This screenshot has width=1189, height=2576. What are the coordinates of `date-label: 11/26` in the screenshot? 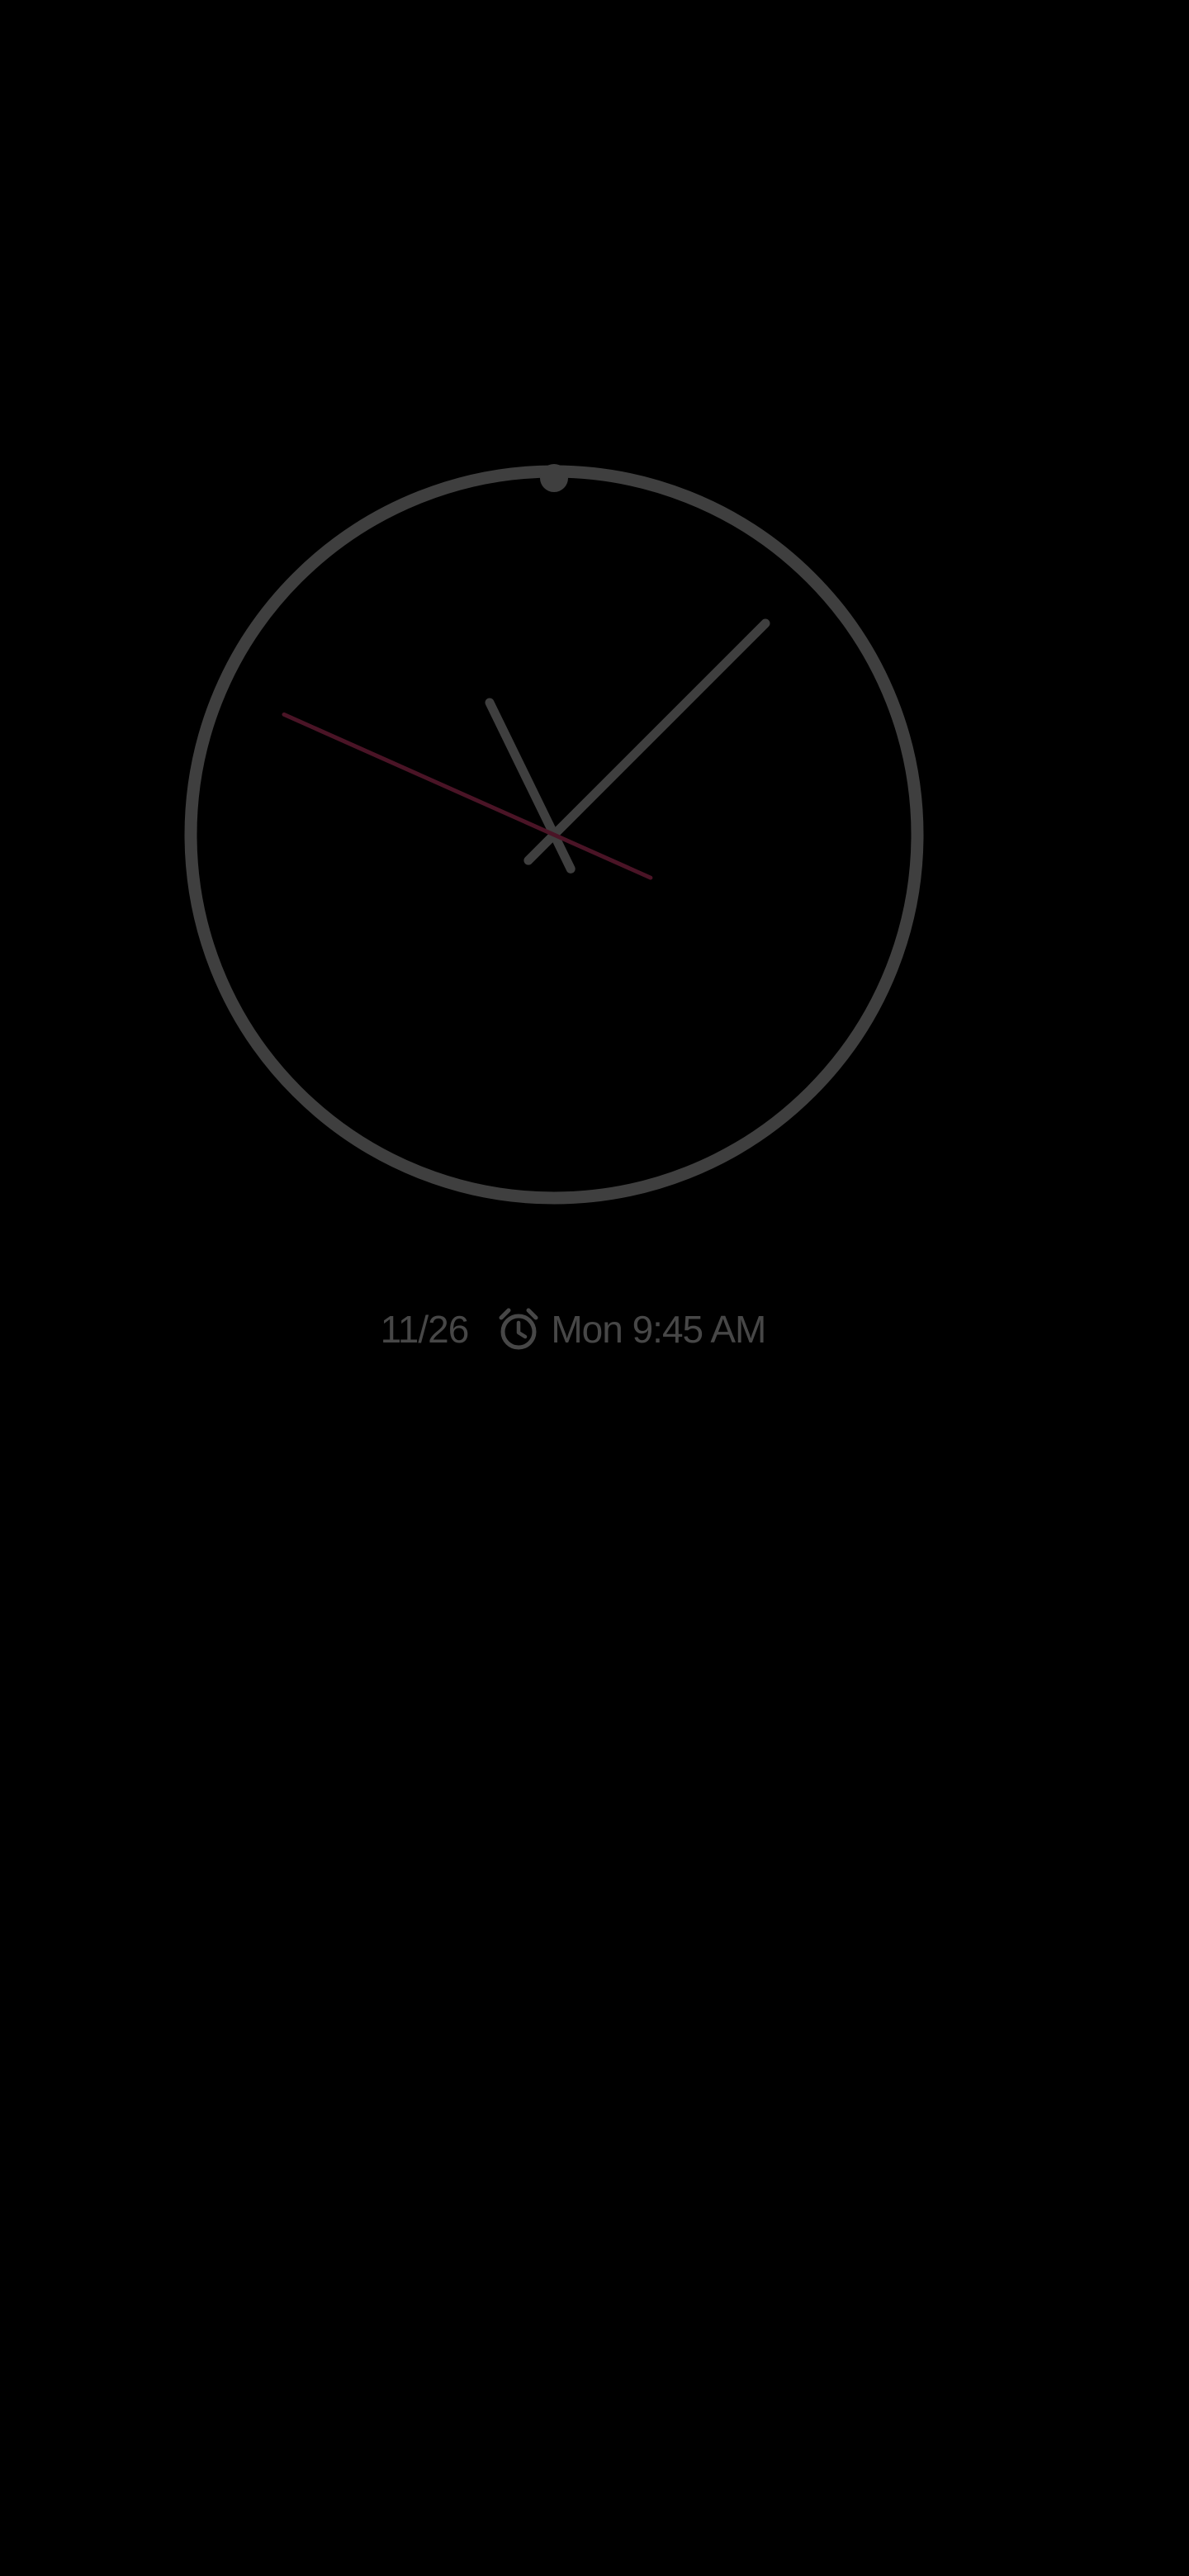 It's located at (425, 1329).